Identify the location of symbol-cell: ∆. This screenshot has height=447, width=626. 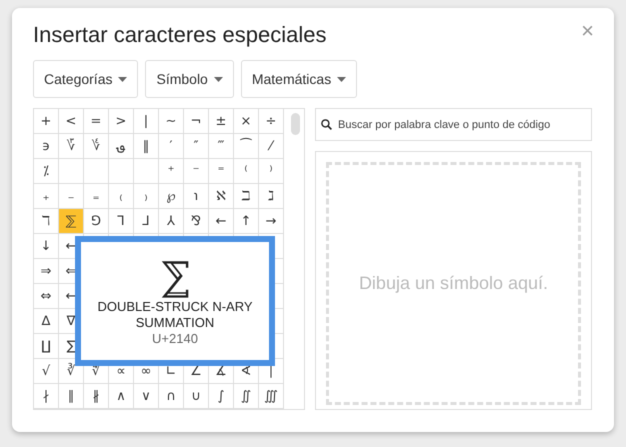
(46, 321).